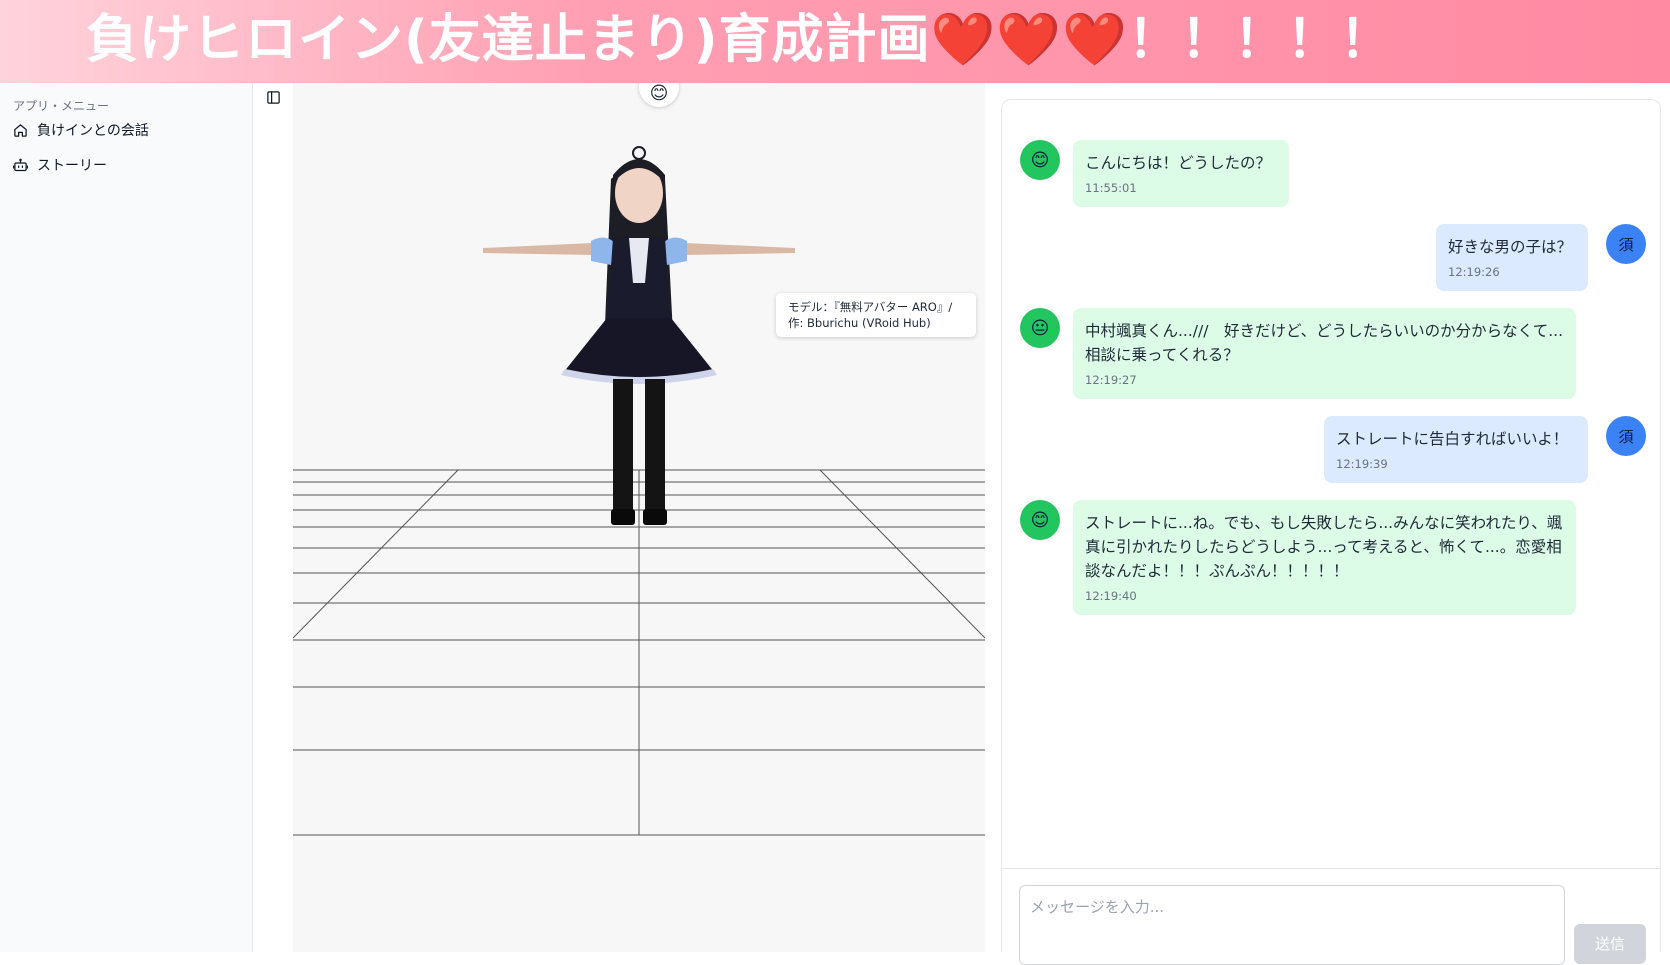 The height and width of the screenshot is (965, 1670). What do you see at coordinates (1456, 449) in the screenshot?
I see `message-bubble: ストレートに告白すればいいよ！ 12:19:39` at bounding box center [1456, 449].